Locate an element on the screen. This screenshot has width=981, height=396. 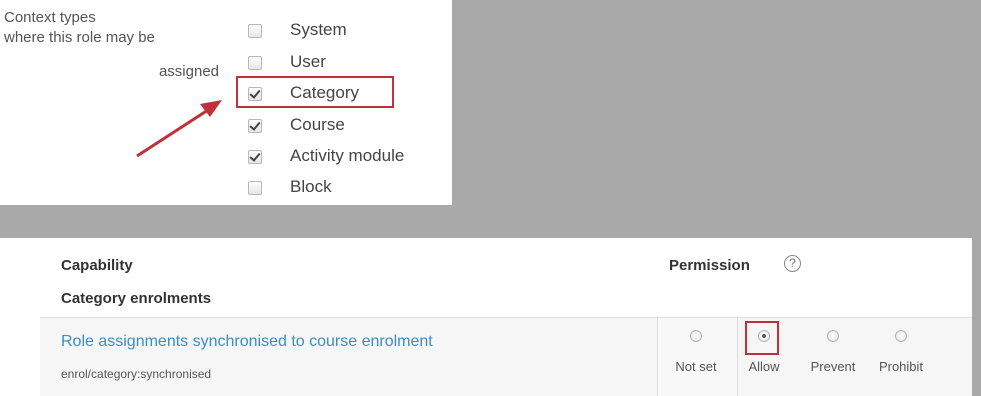
allow-highlight-box is located at coordinates (762, 338).